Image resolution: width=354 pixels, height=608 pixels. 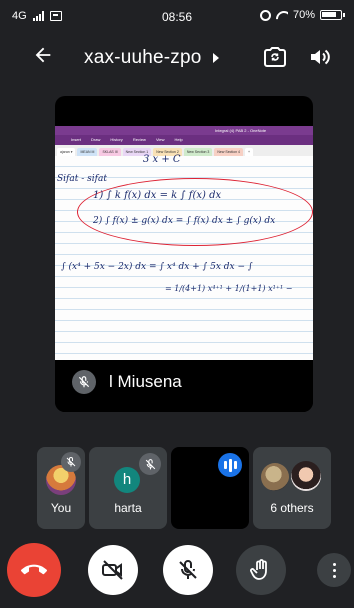 I want to click on more-options-button, so click(x=334, y=570).